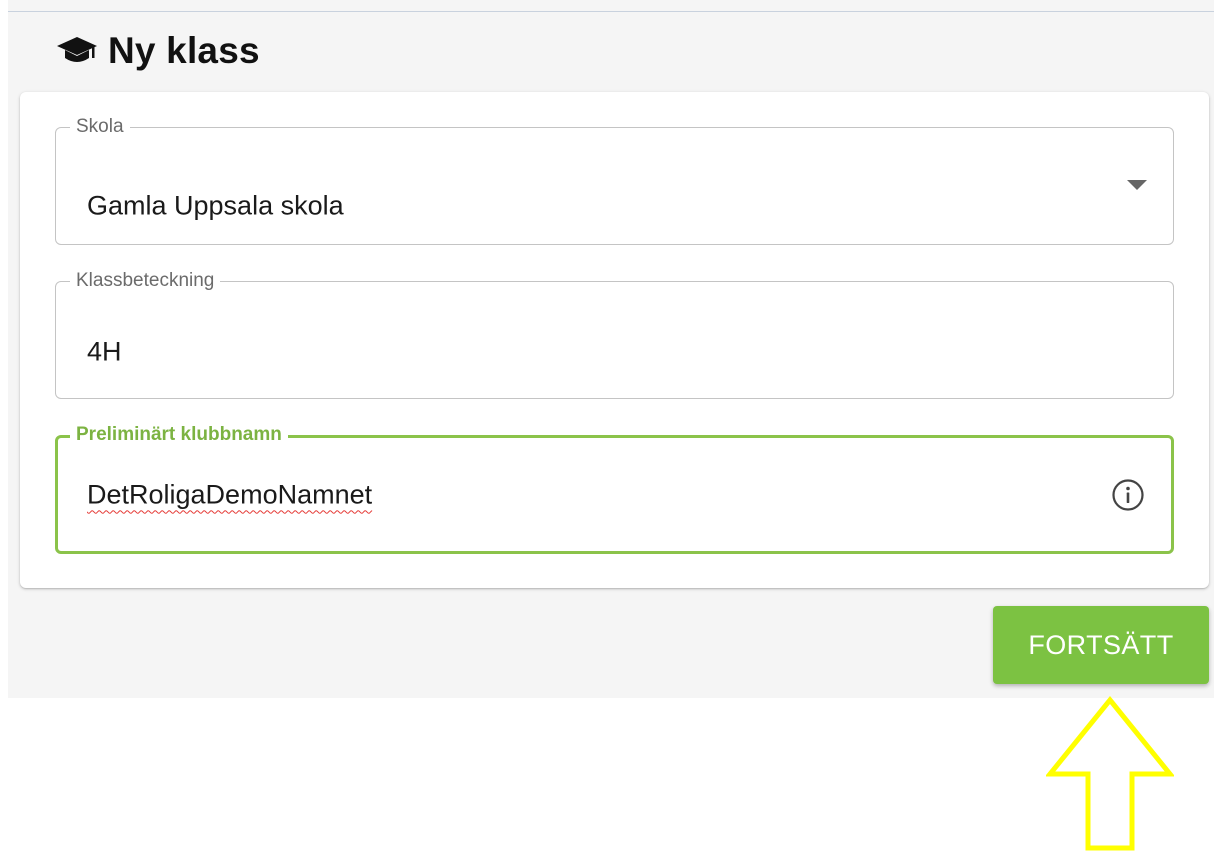 This screenshot has width=1214, height=852. What do you see at coordinates (77, 51) in the screenshot?
I see `graduation-cap-icon` at bounding box center [77, 51].